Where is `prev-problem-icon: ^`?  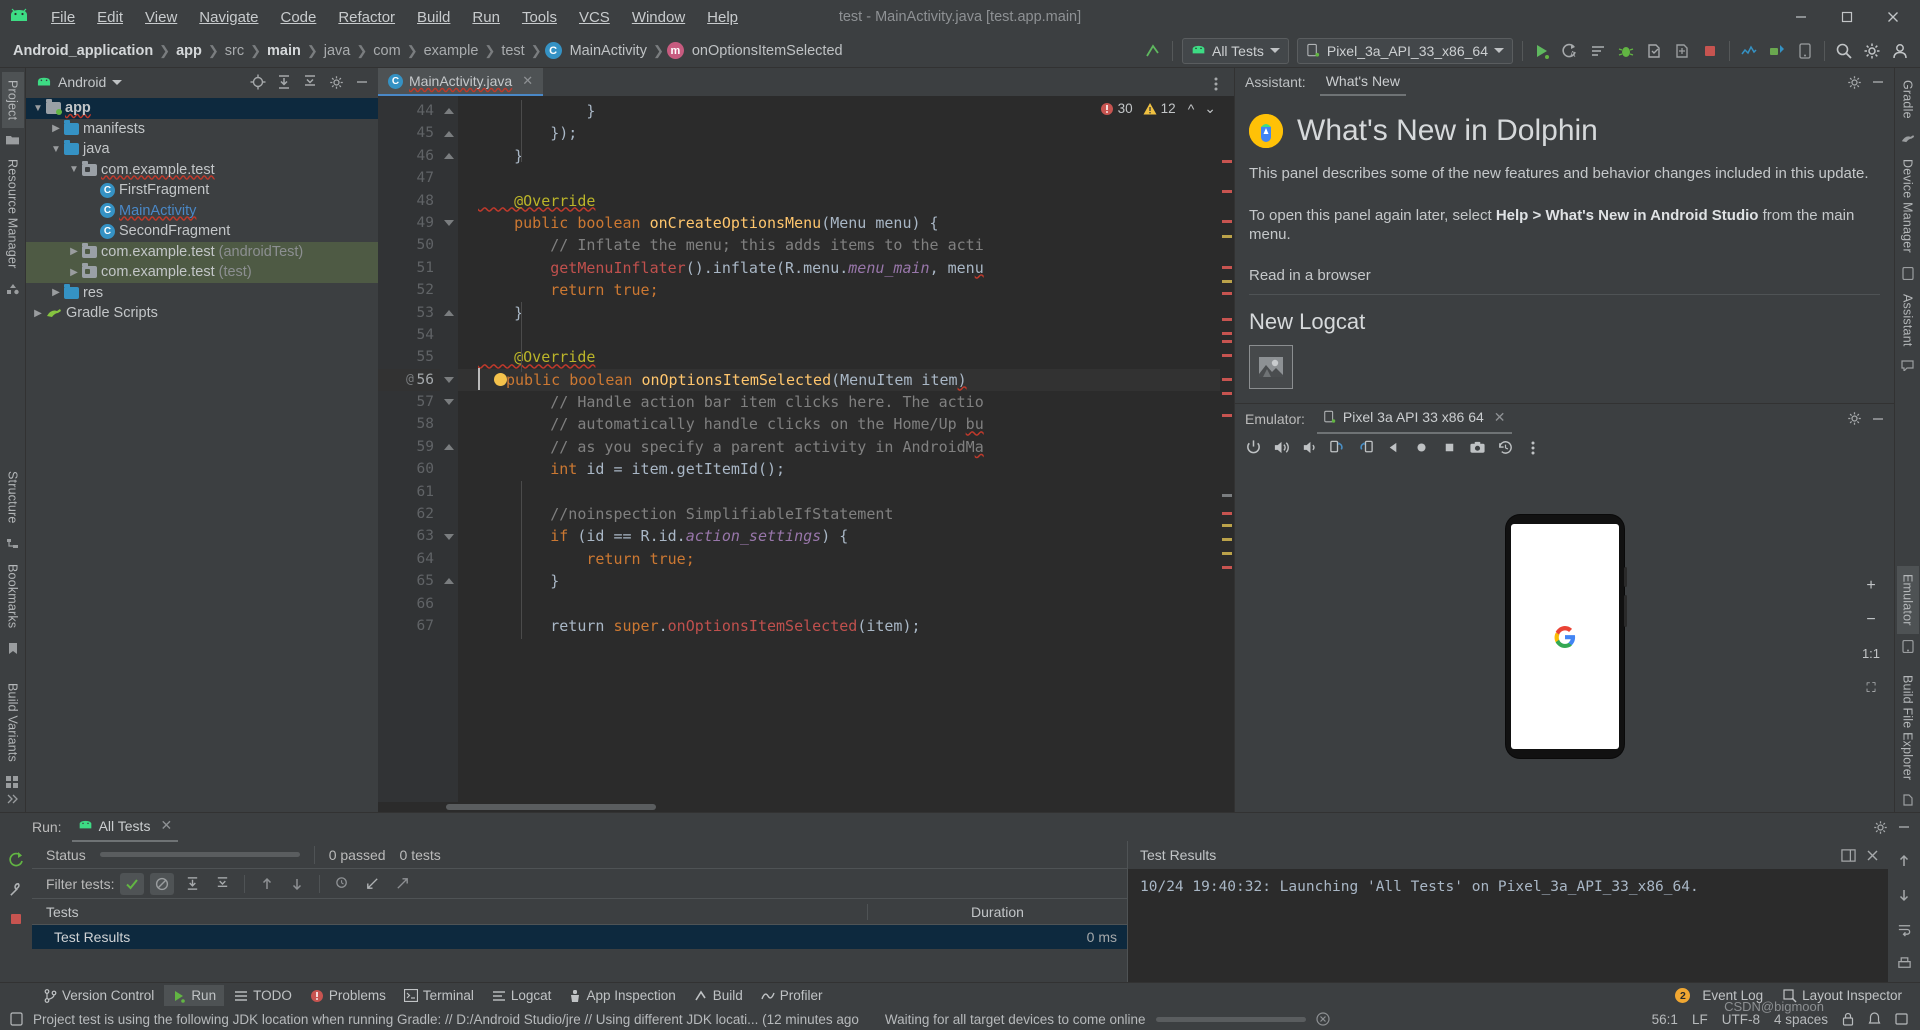 prev-problem-icon: ^ is located at coordinates (1191, 109).